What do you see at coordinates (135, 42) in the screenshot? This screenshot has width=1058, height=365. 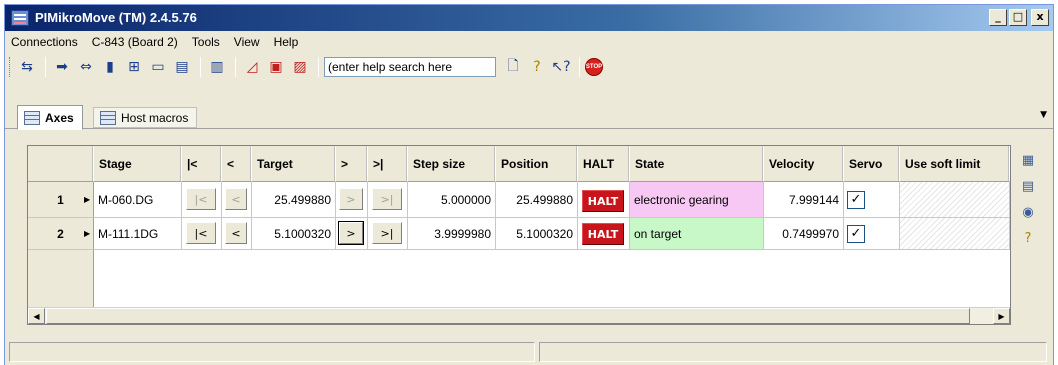 I see `menu-controller: C-843 (Board 2)` at bounding box center [135, 42].